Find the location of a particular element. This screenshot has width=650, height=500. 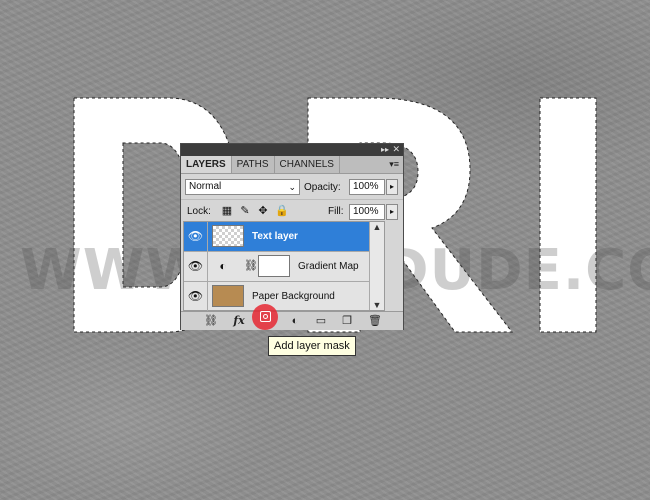

trash-icon: 🗑 is located at coordinates (375, 321).